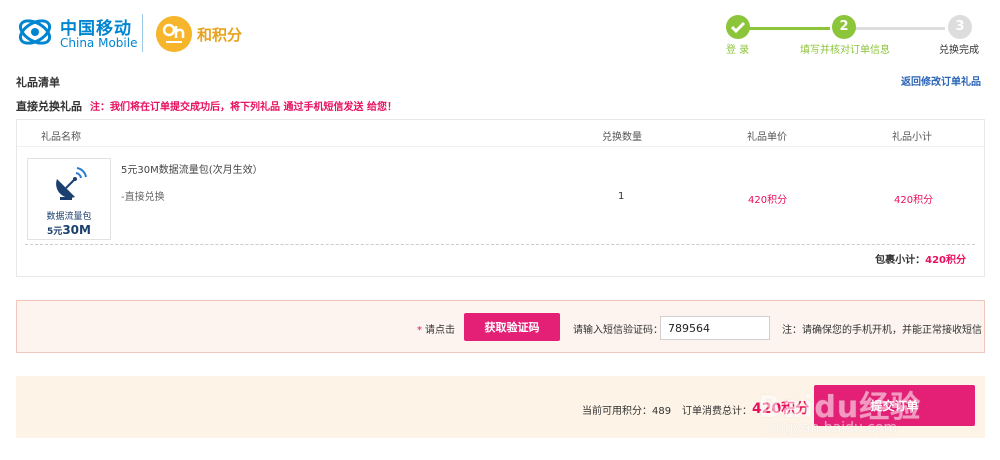 Image resolution: width=1000 pixels, height=460 pixels. Describe the element at coordinates (500, 146) in the screenshot. I see `header-divider` at that location.